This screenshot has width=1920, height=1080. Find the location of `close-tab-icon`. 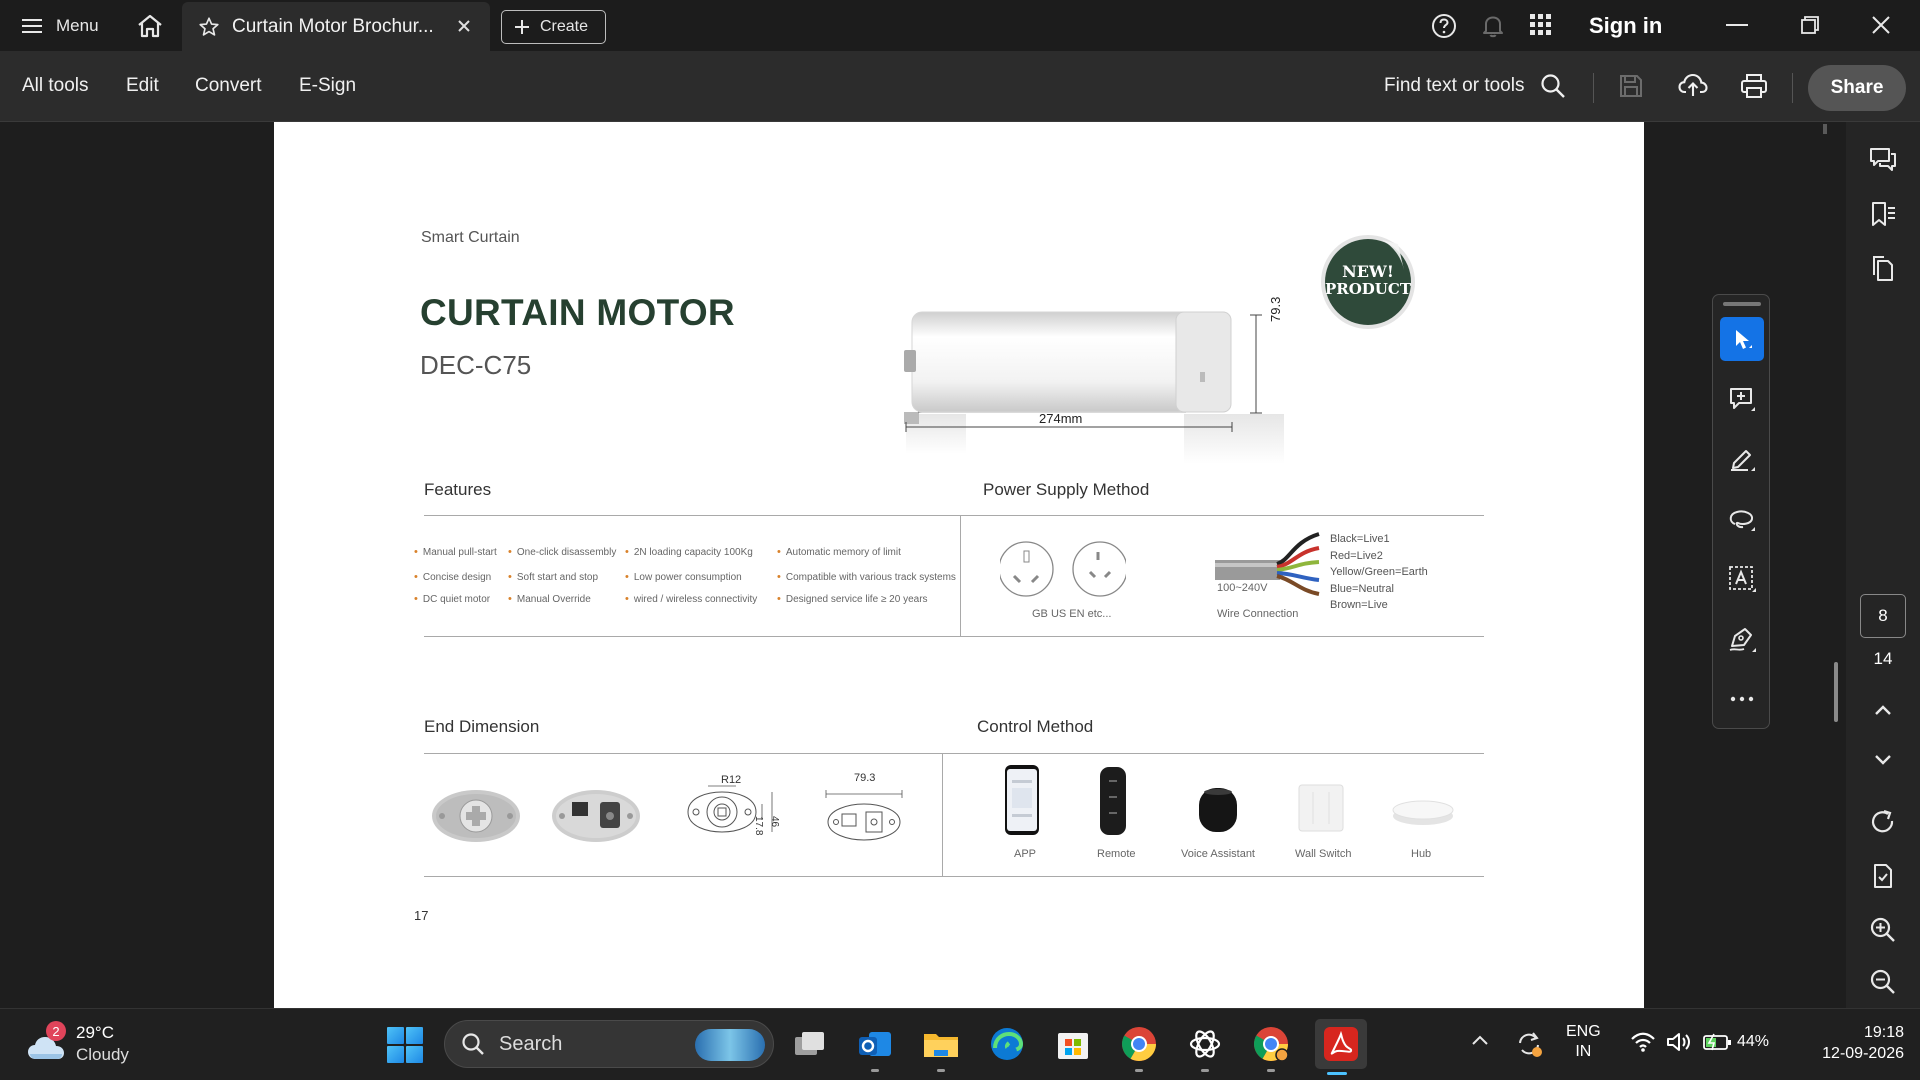

close-tab-icon is located at coordinates (464, 26).